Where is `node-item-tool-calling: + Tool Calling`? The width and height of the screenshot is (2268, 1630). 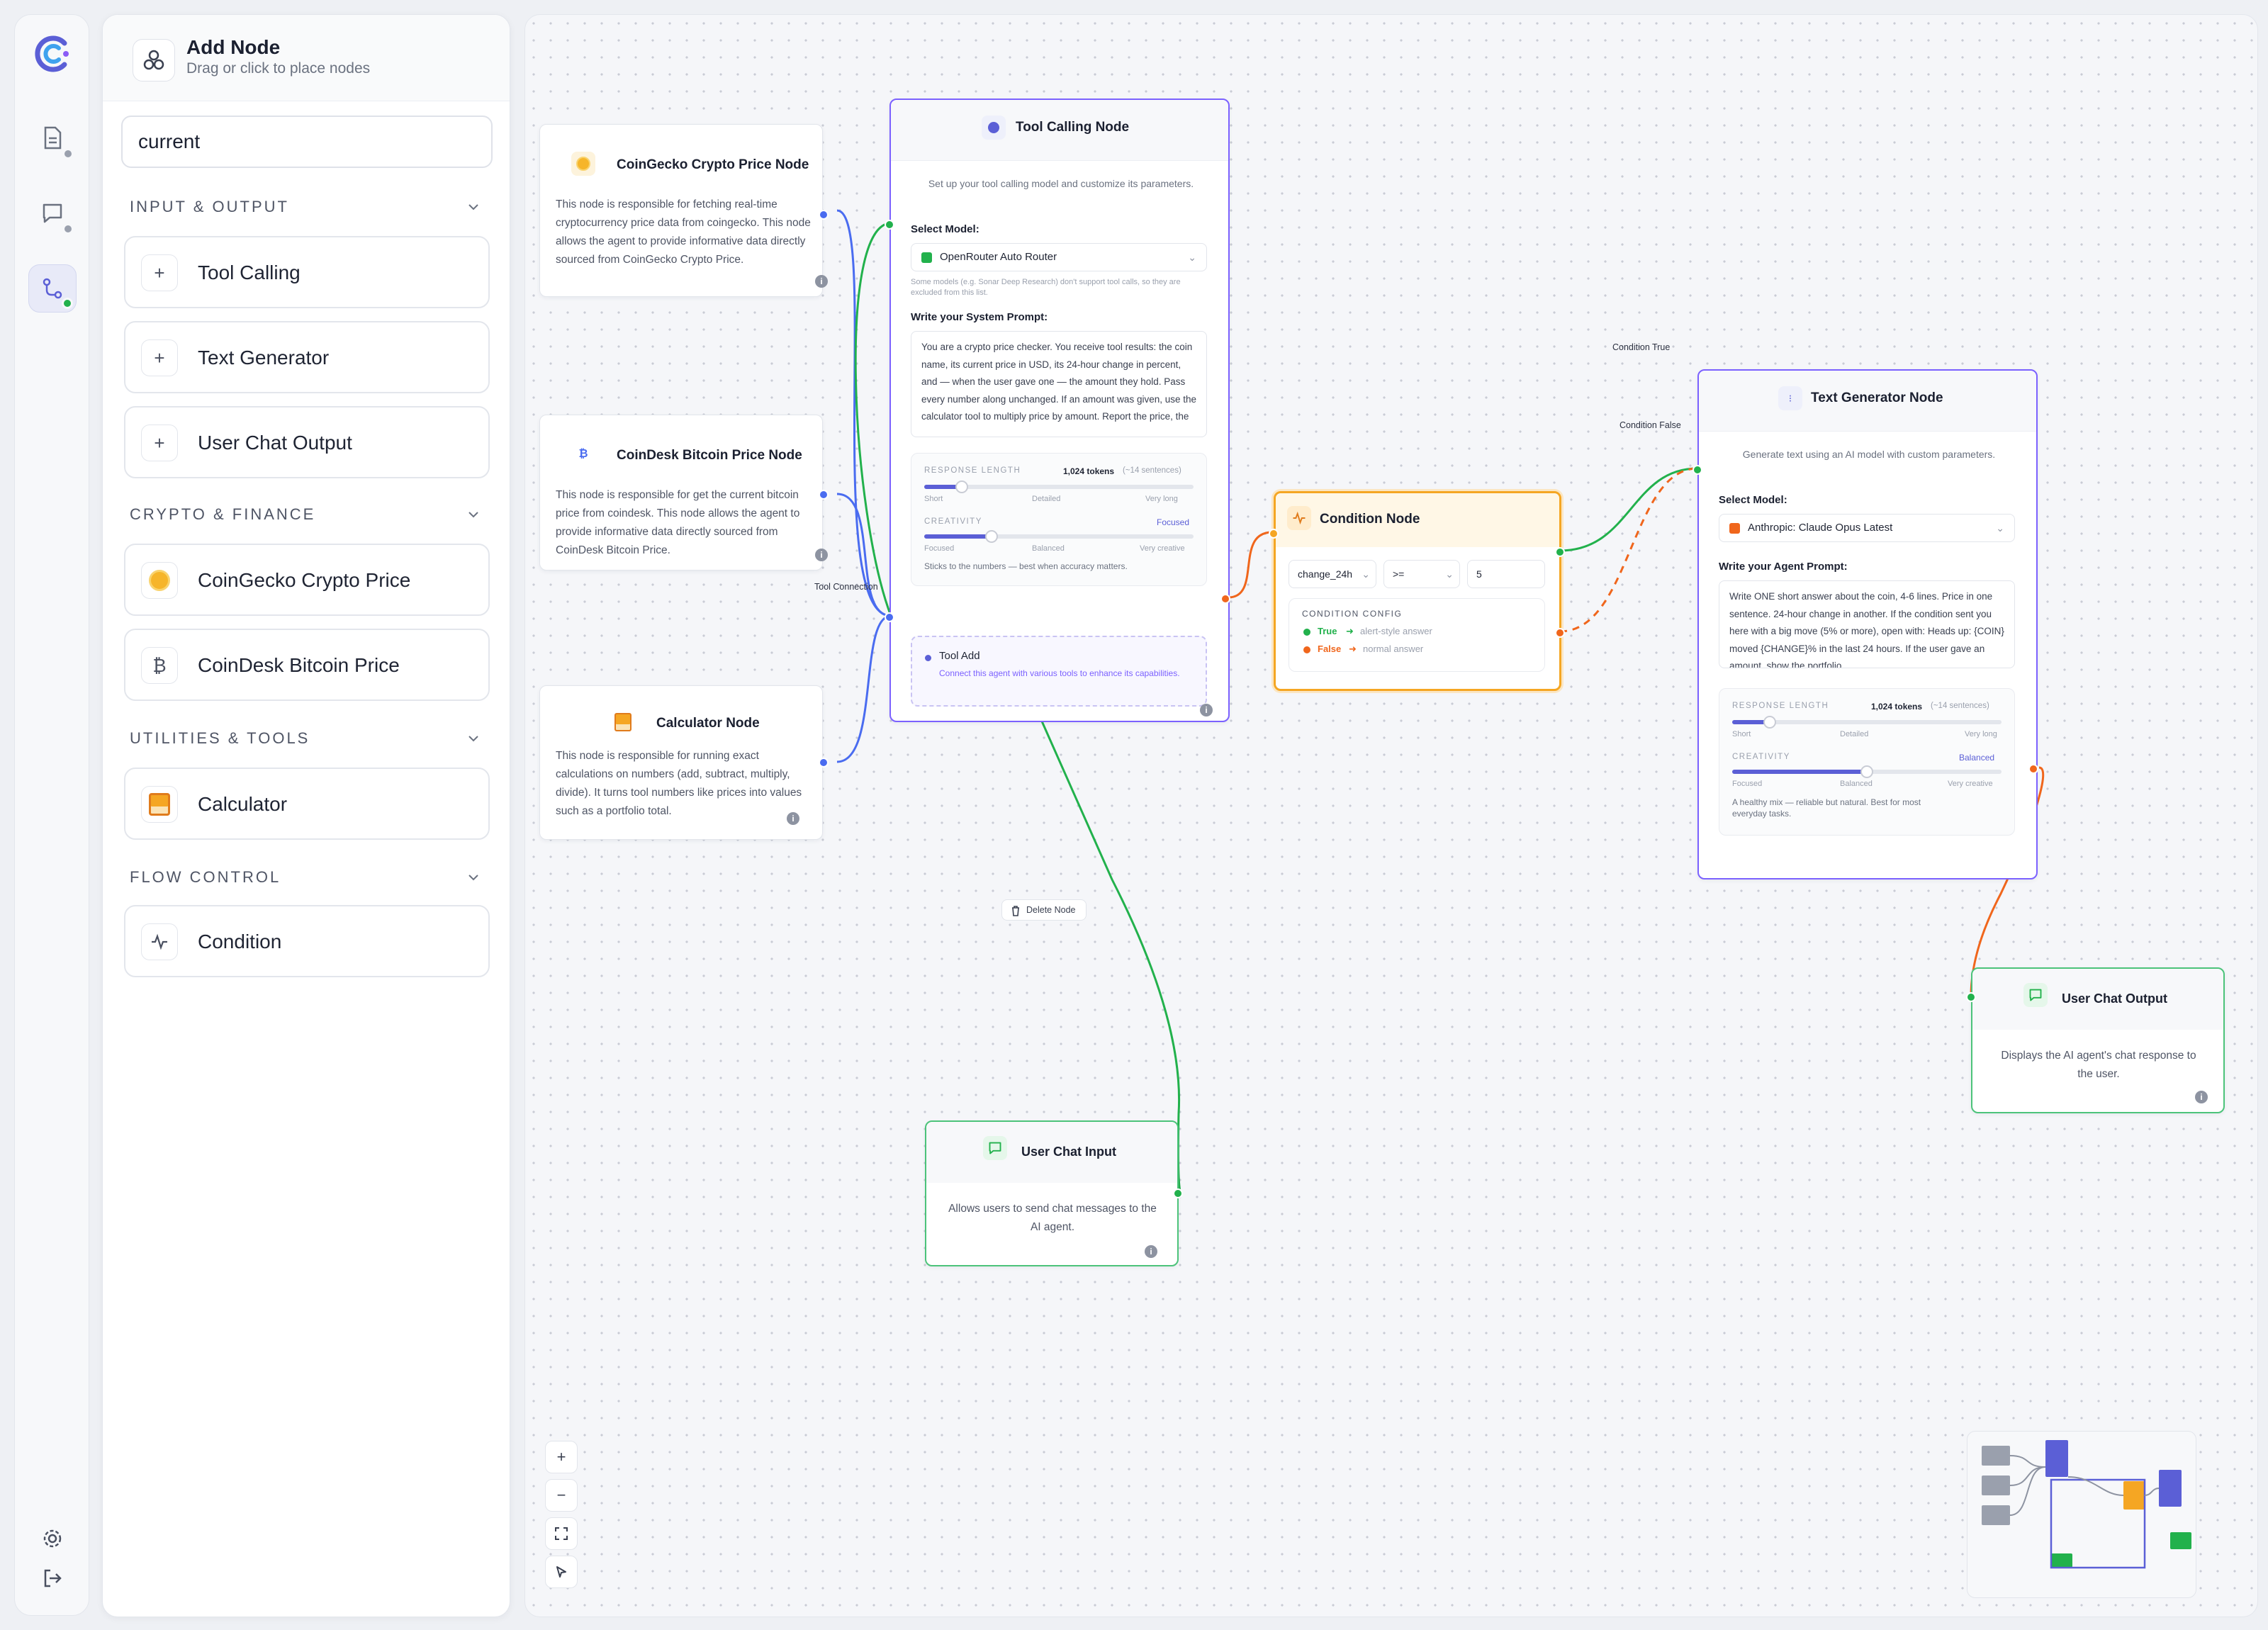
node-item-tool-calling: + Tool Calling is located at coordinates (307, 272).